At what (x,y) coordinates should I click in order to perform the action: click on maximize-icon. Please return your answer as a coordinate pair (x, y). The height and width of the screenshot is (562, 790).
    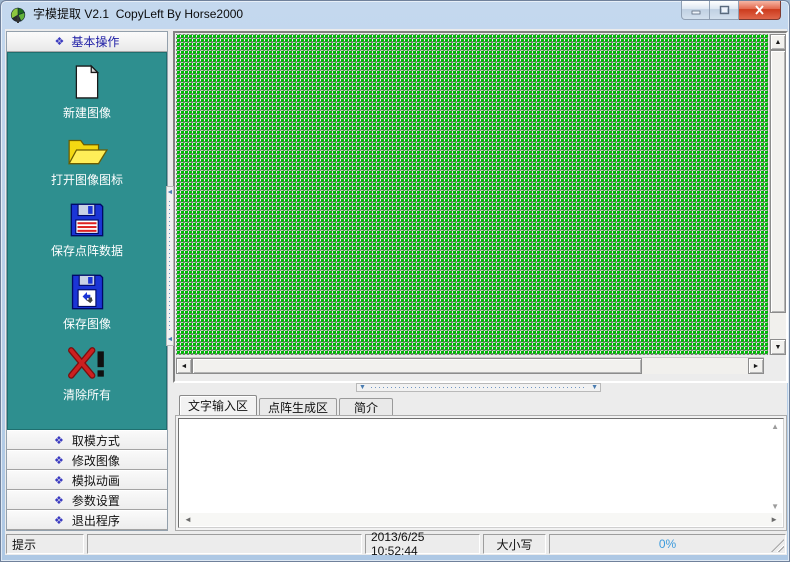
    Looking at the image, I should click on (724, 10).